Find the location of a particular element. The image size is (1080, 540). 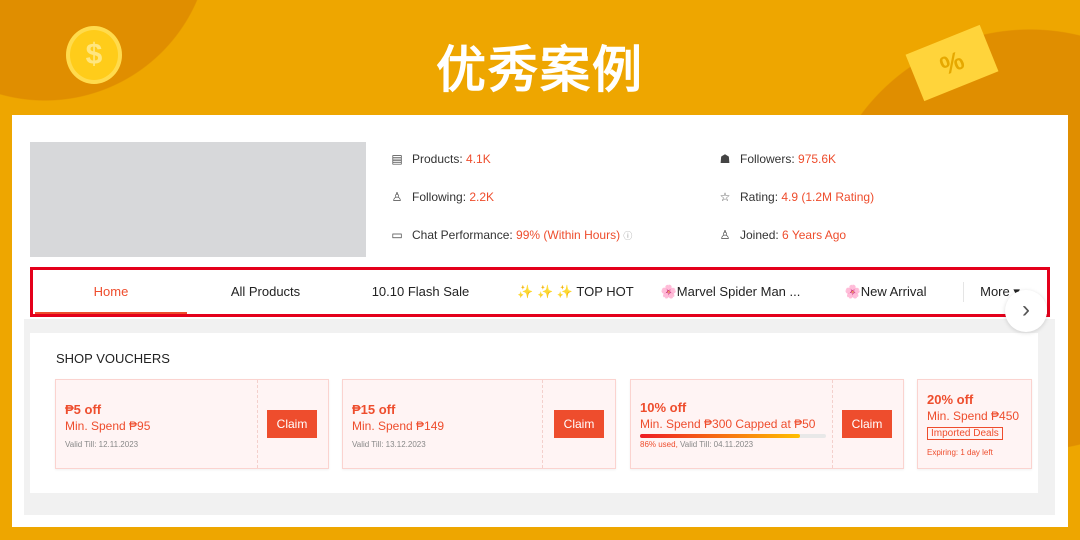

tab-flash-sale: 10.10 Flash Sale is located at coordinates (420, 292).